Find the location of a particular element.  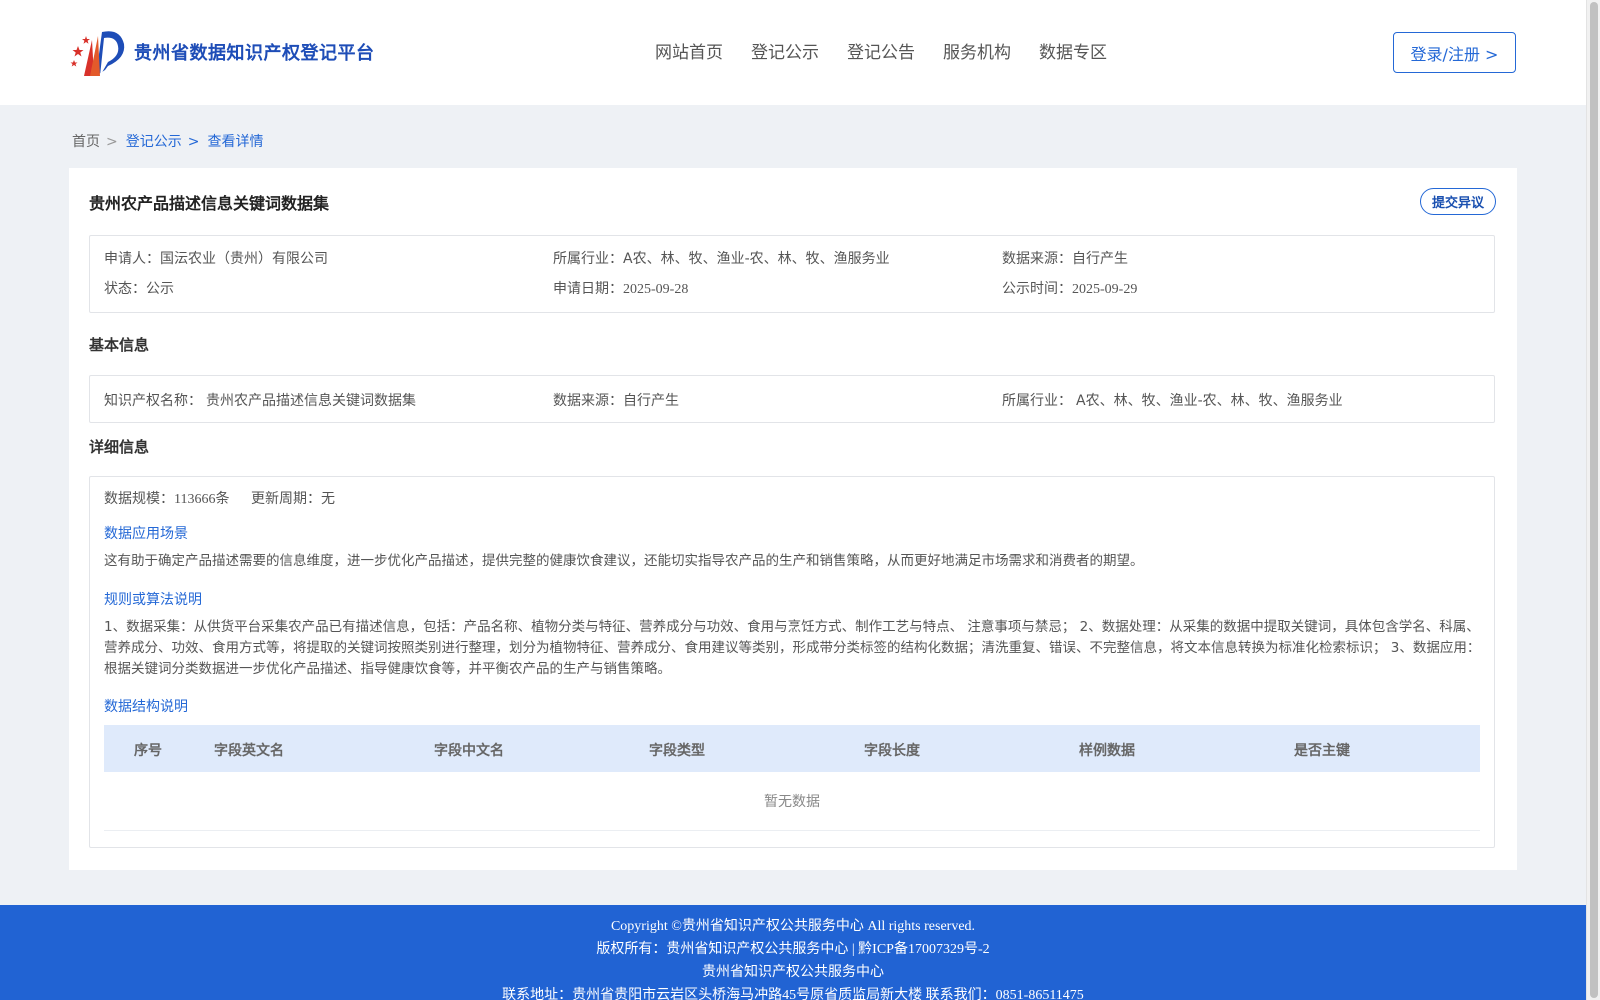

update-cycle-value: 无 is located at coordinates (327, 499).